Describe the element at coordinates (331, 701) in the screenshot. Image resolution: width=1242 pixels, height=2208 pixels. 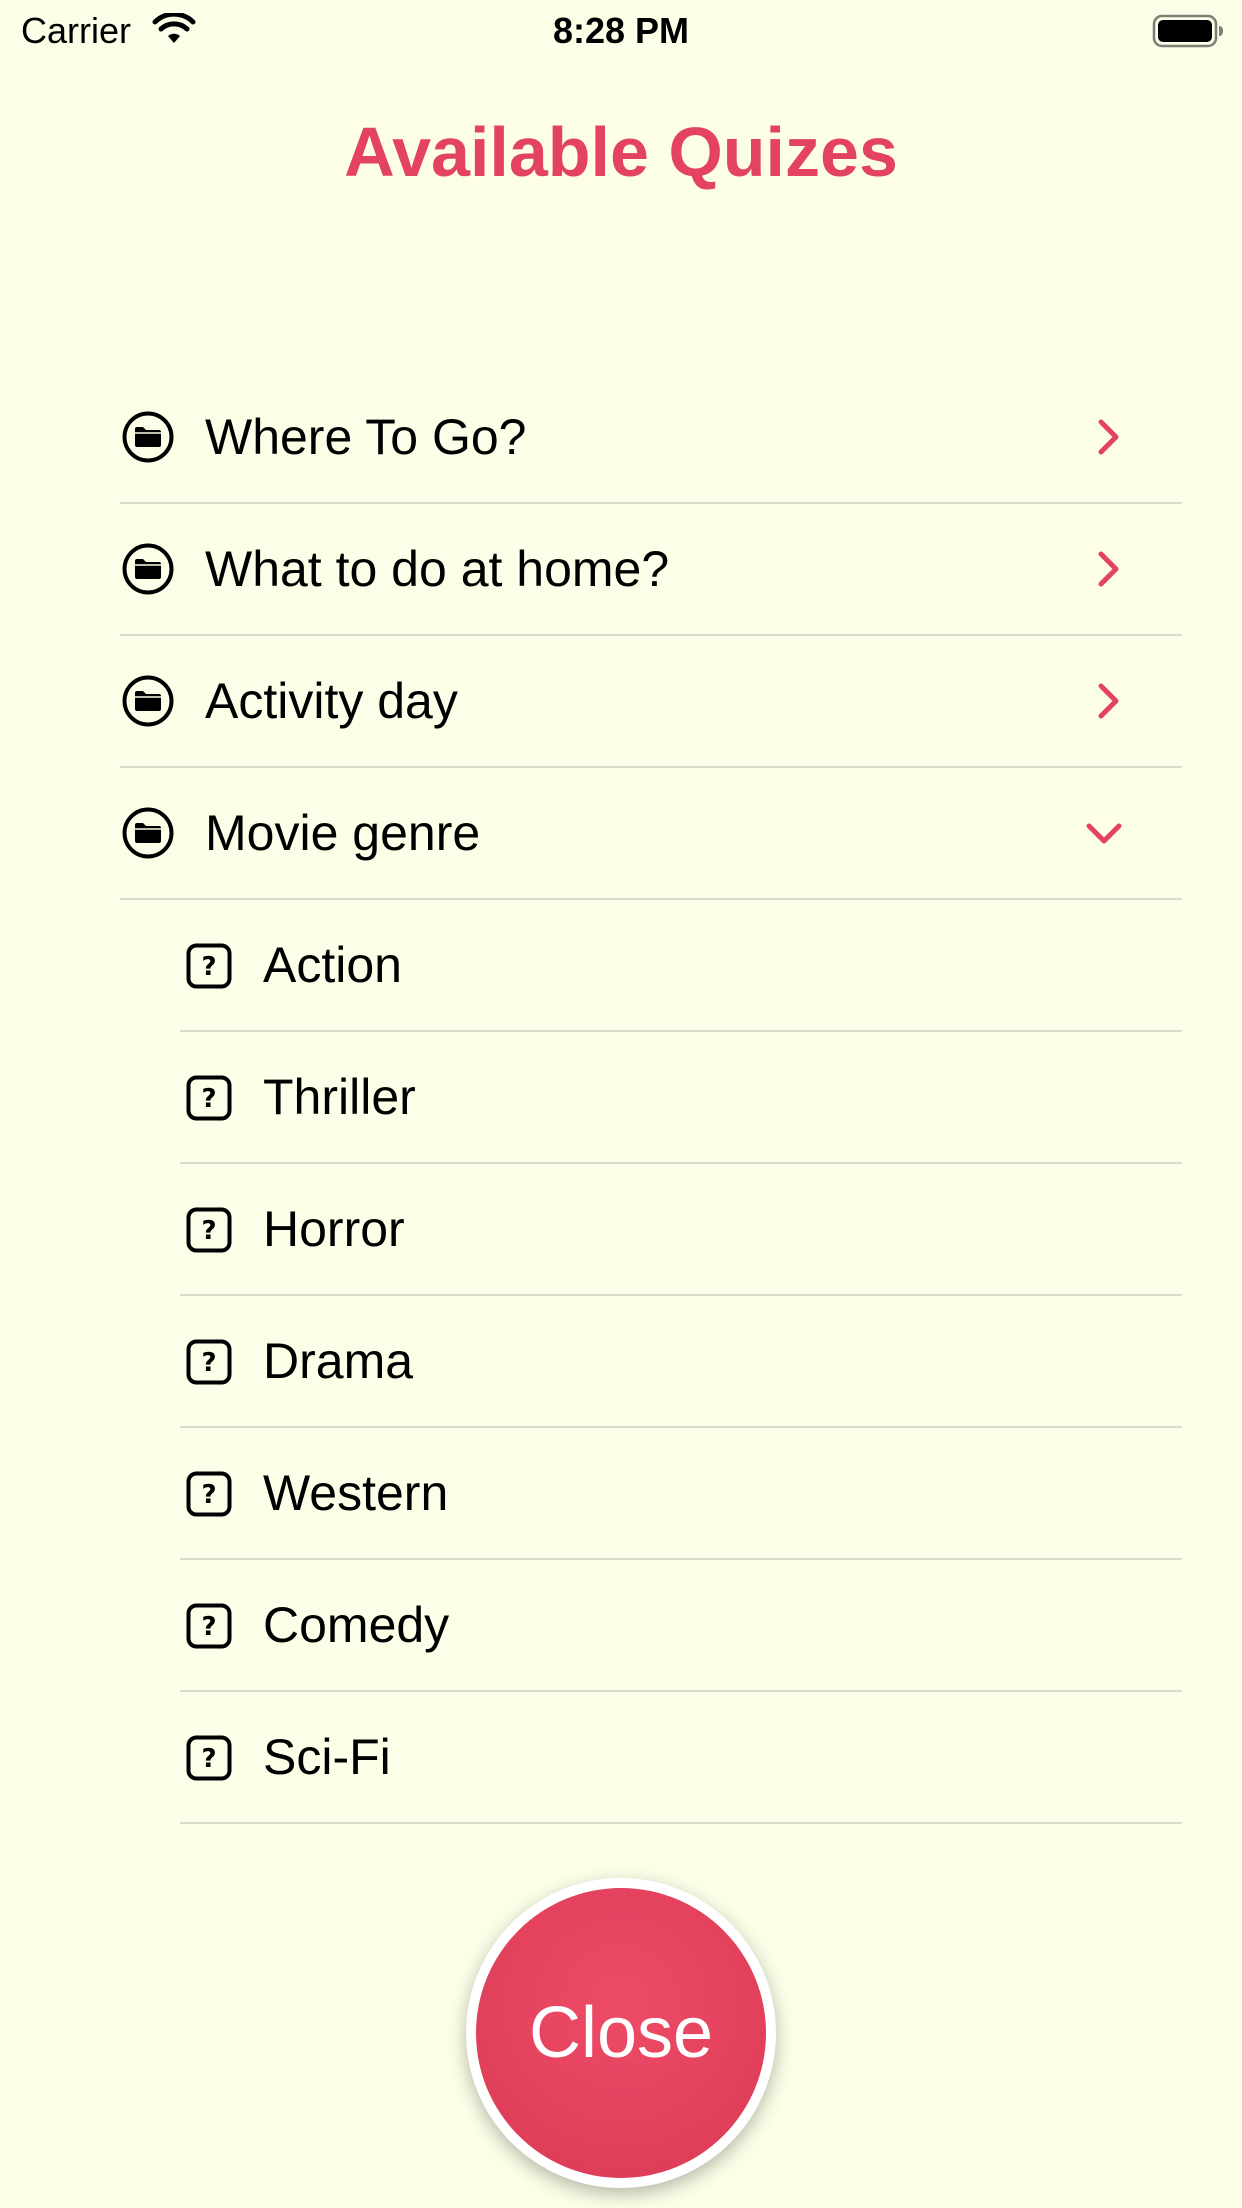
I see `category-label: Activity day` at that location.